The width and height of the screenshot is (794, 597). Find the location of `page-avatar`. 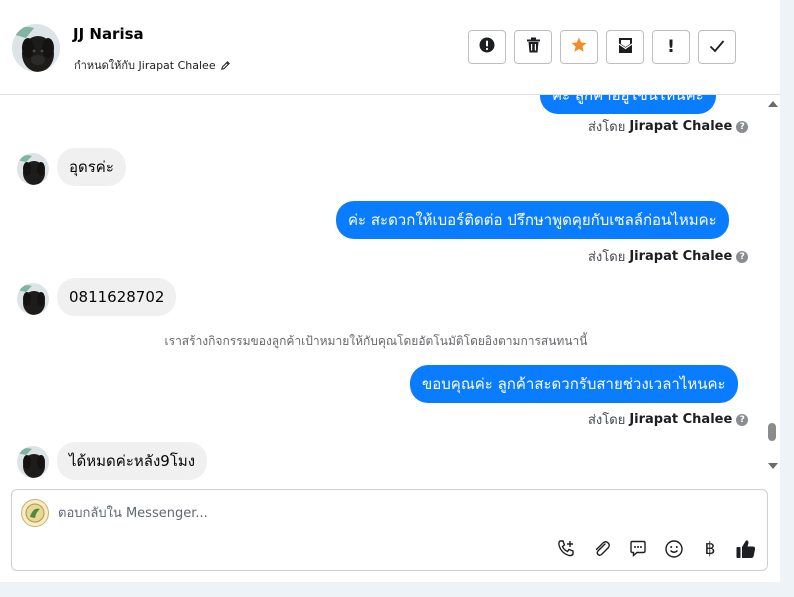

page-avatar is located at coordinates (35, 513).